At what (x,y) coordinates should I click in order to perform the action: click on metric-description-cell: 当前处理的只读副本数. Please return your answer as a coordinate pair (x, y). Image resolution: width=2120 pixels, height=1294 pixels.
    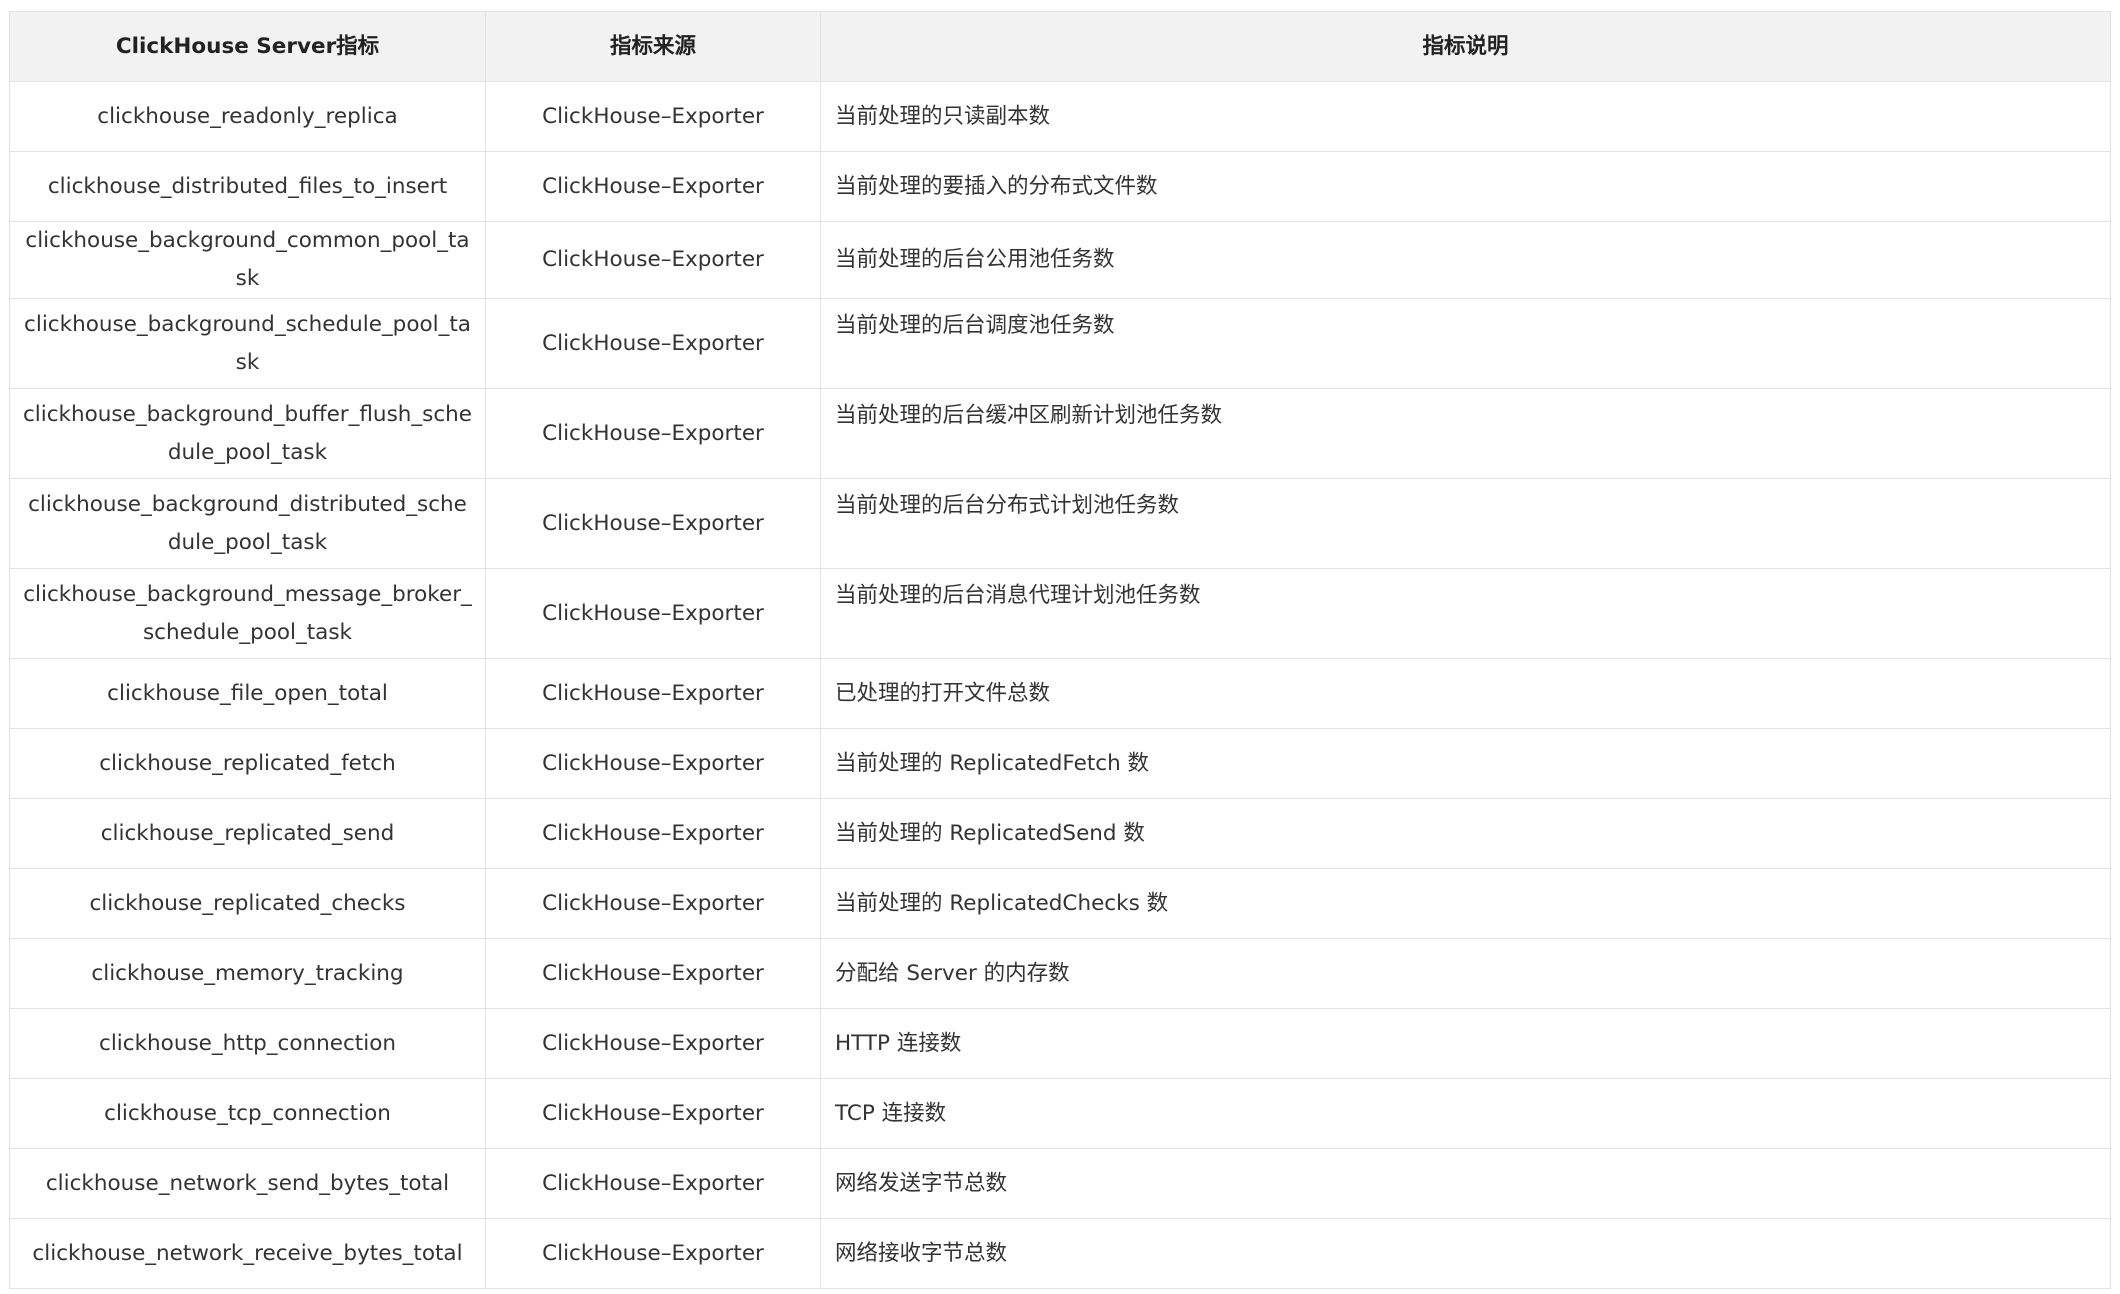
    Looking at the image, I should click on (1465, 116).